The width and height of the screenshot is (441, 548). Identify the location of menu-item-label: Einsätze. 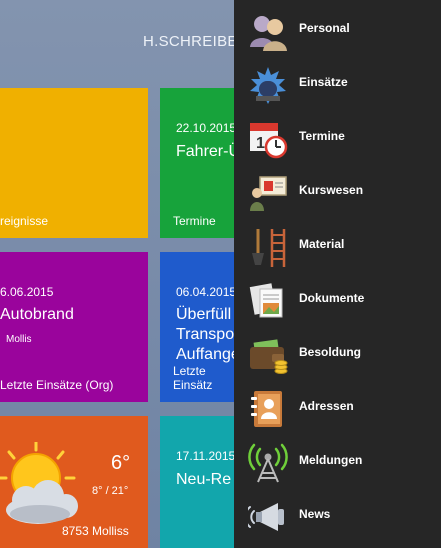
(323, 82).